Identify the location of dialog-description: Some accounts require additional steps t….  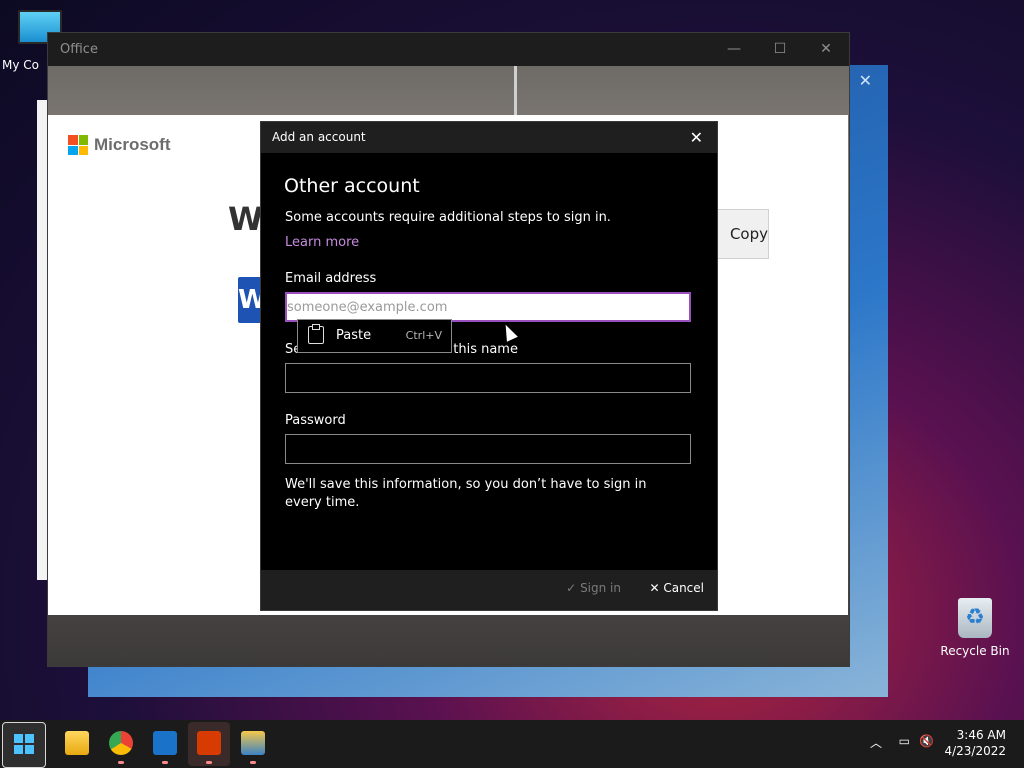
(448, 217).